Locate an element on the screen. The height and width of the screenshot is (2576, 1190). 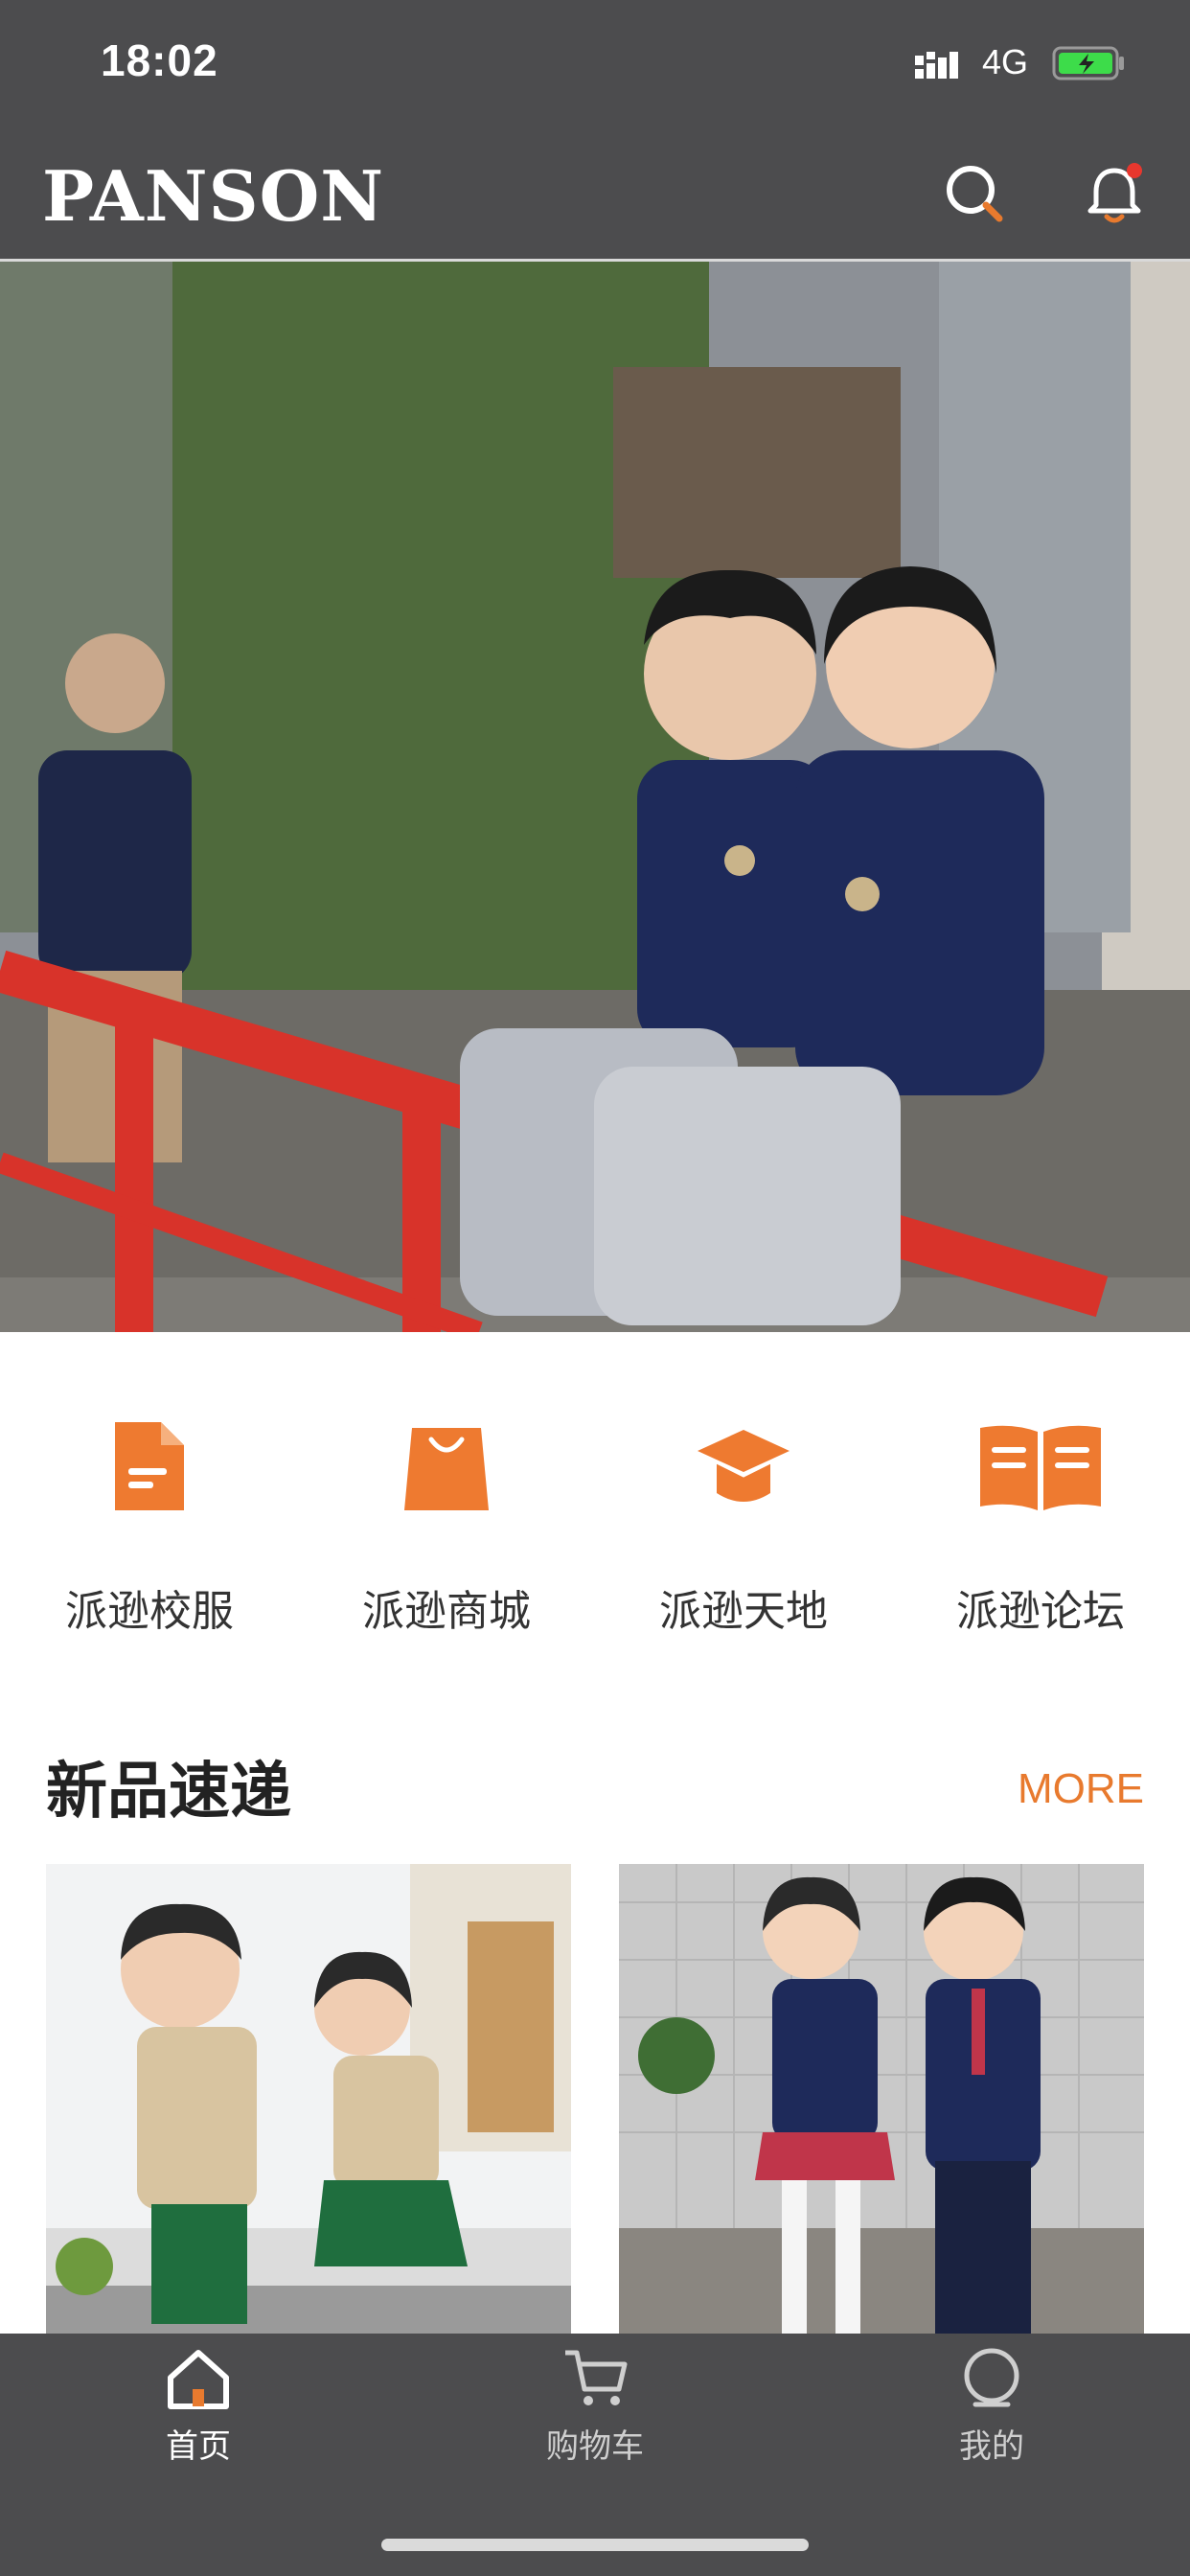
home-icon is located at coordinates (199, 2379).